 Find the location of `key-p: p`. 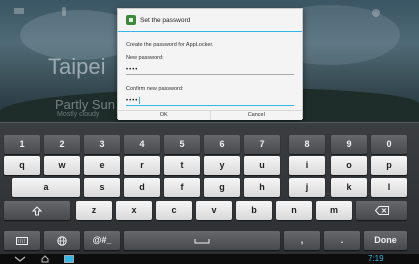

key-p: p is located at coordinates (389, 165).